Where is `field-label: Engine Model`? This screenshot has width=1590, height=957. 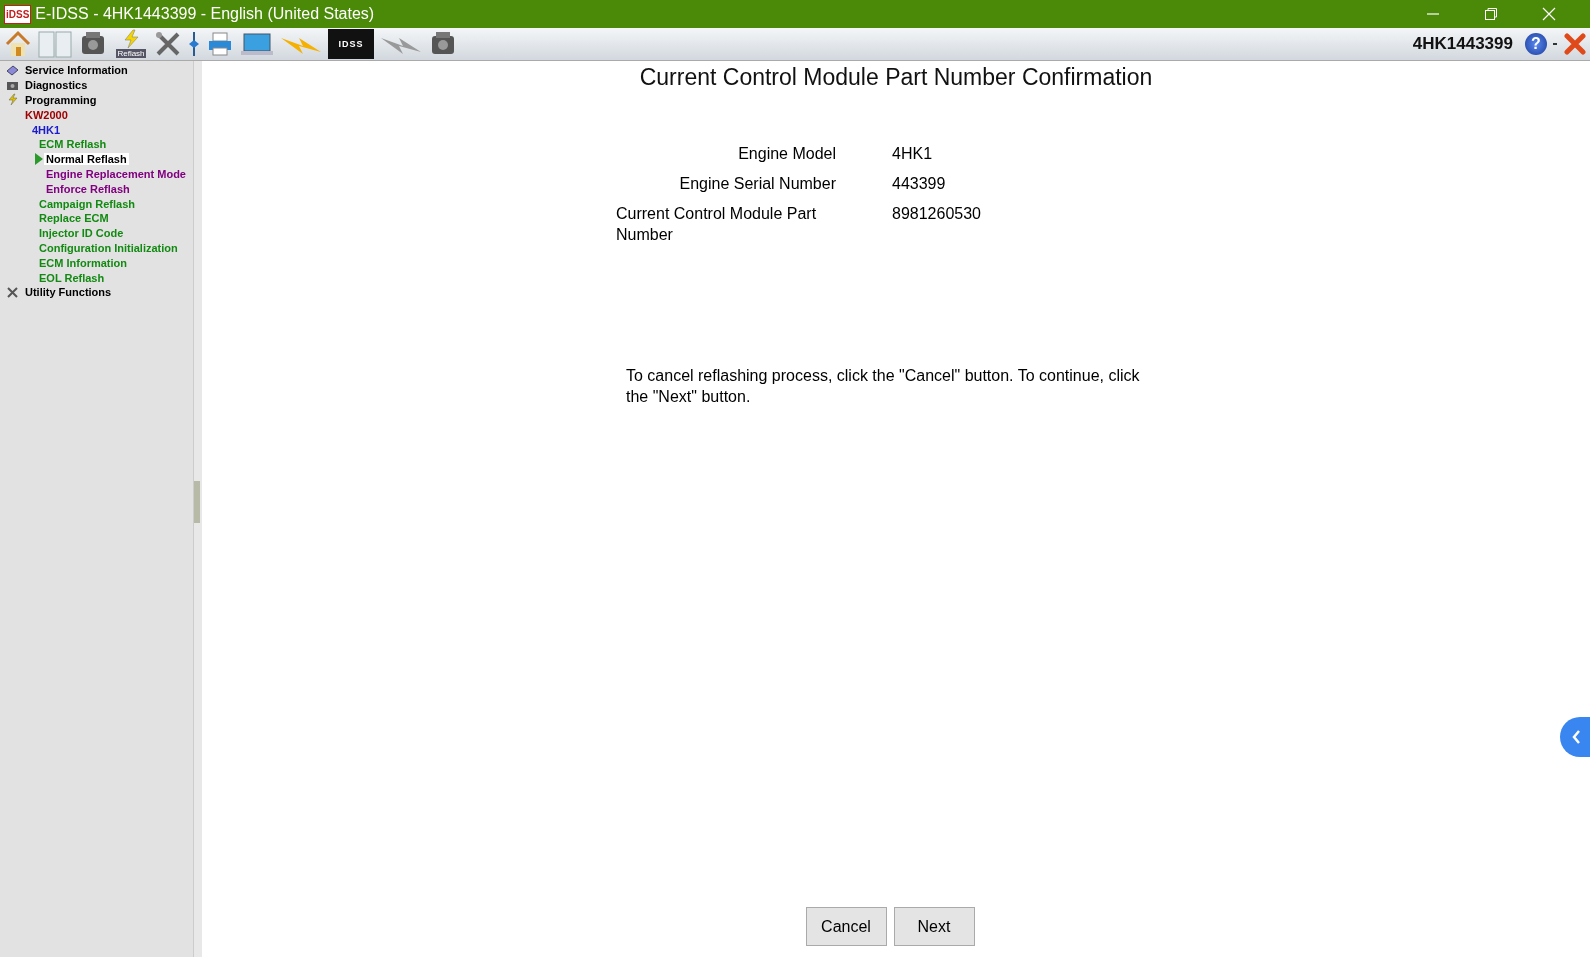 field-label: Engine Model is located at coordinates (786, 154).